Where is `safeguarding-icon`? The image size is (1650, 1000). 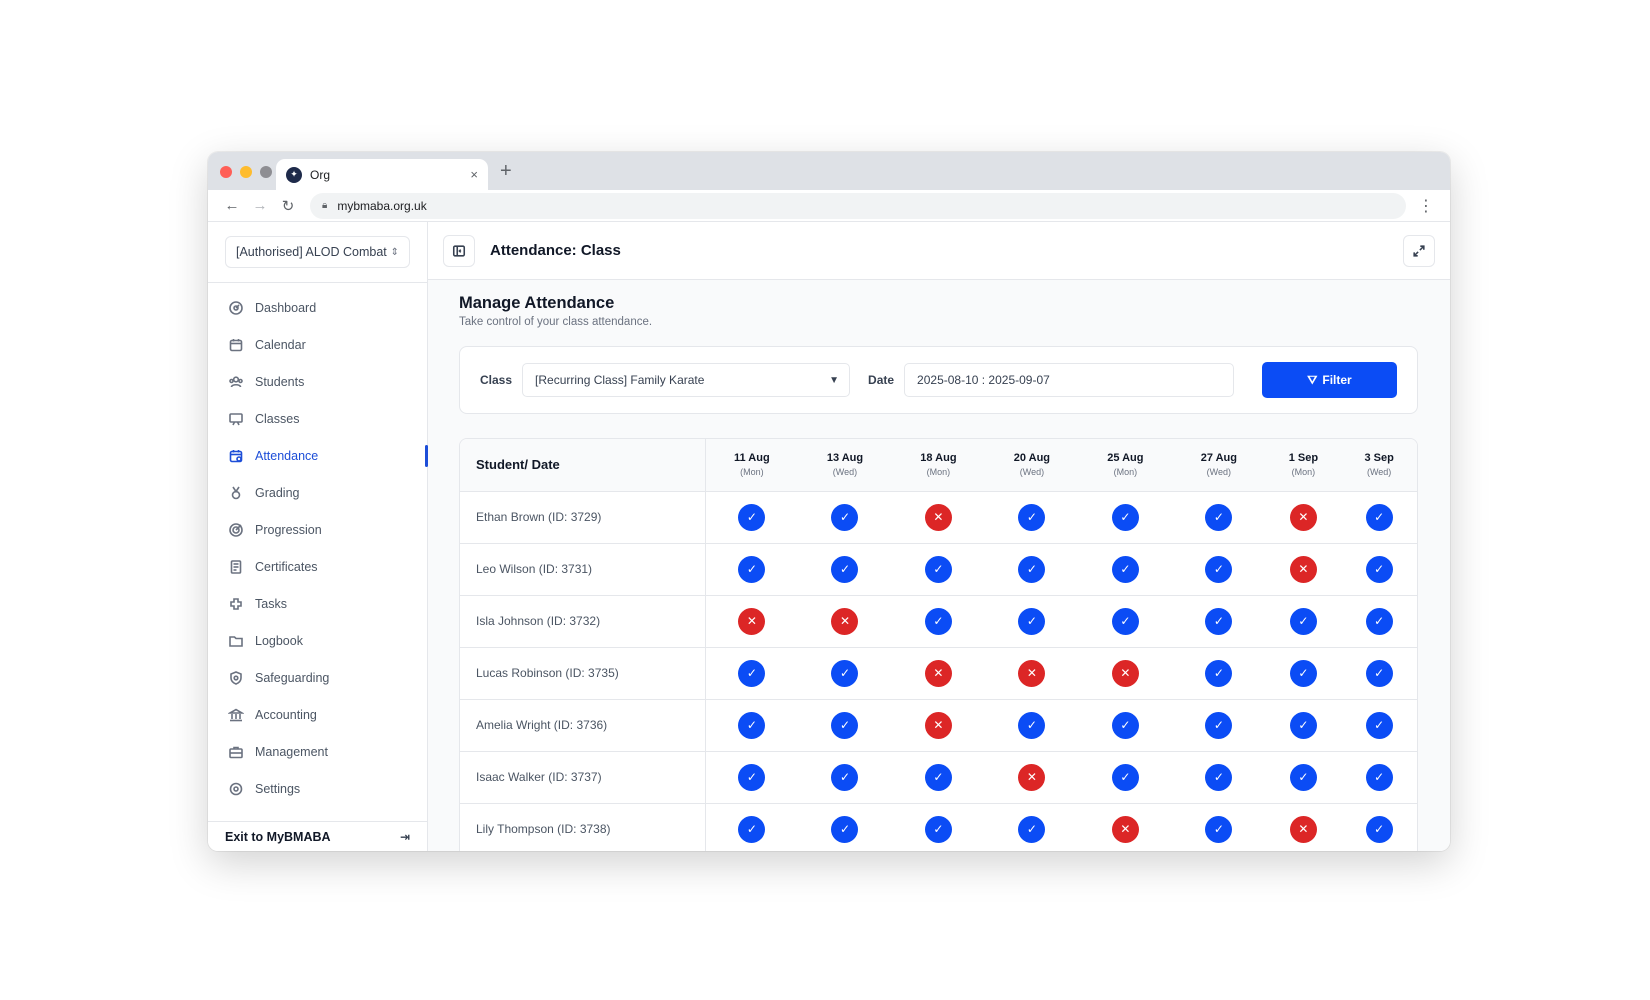
safeguarding-icon is located at coordinates (236, 678).